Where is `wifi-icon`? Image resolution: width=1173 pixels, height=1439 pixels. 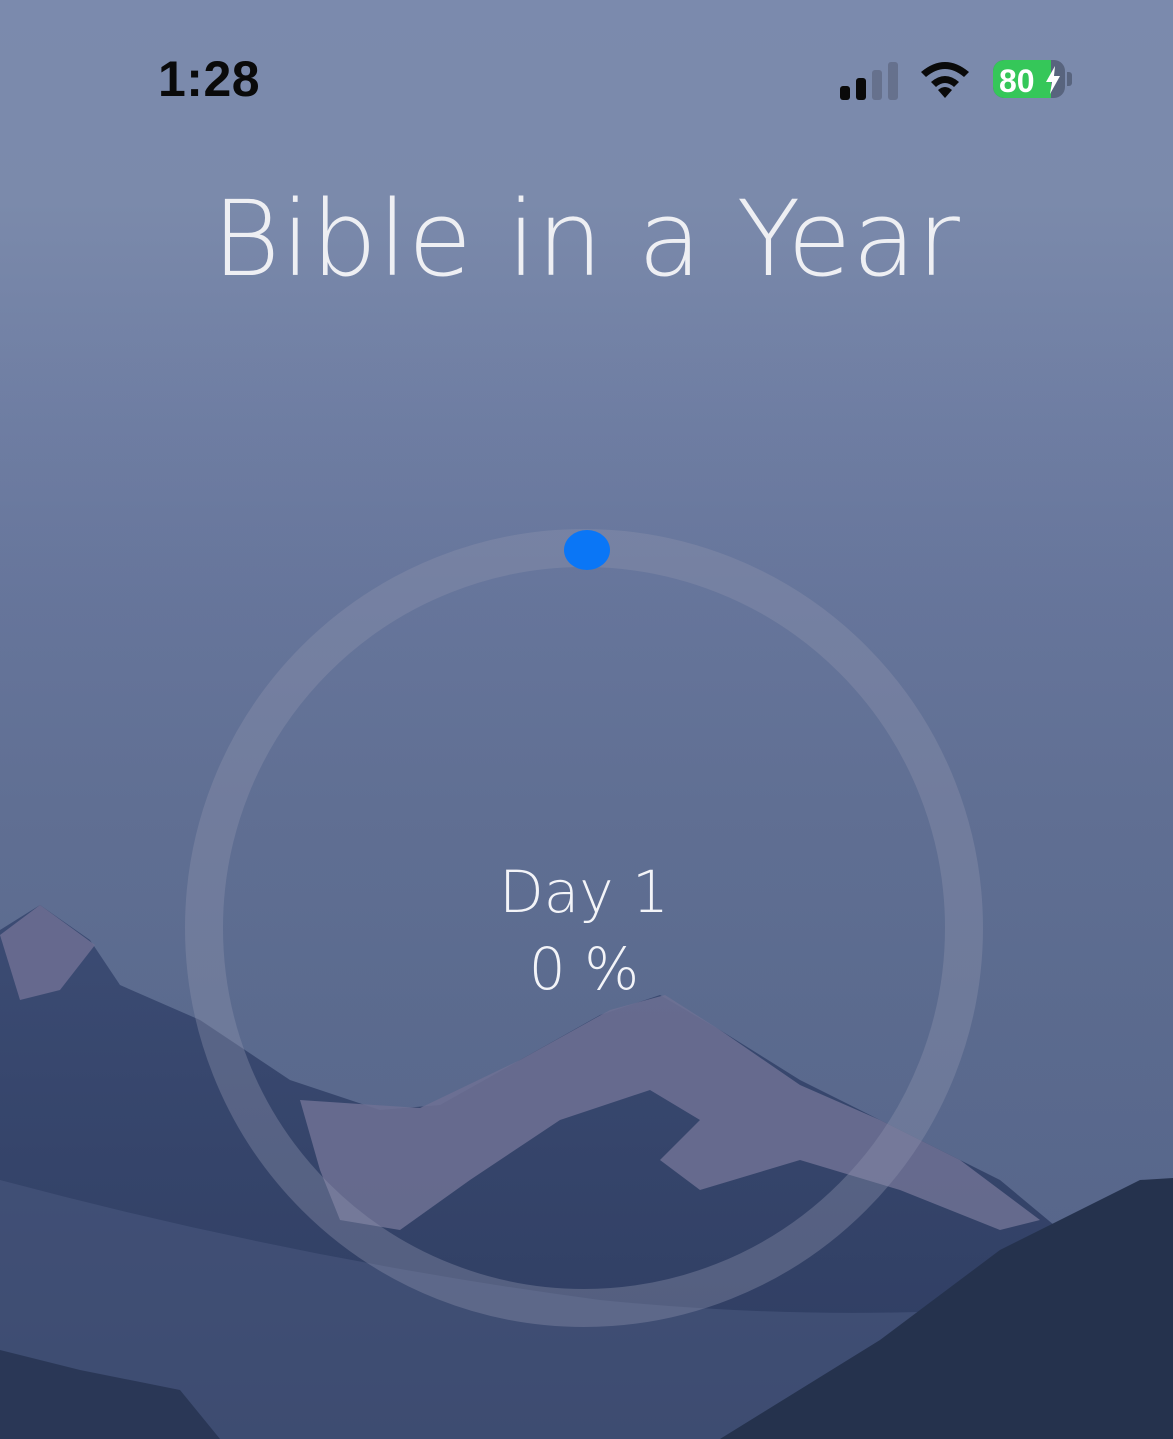
wifi-icon is located at coordinates (945, 80).